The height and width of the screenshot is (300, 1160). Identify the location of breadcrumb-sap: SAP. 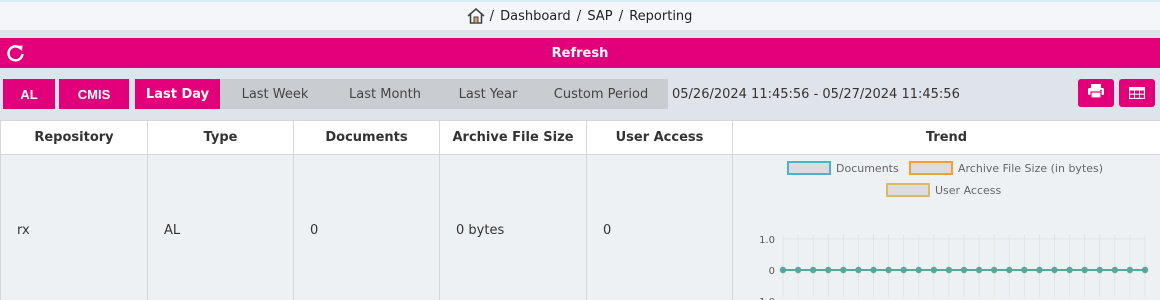
(599, 16).